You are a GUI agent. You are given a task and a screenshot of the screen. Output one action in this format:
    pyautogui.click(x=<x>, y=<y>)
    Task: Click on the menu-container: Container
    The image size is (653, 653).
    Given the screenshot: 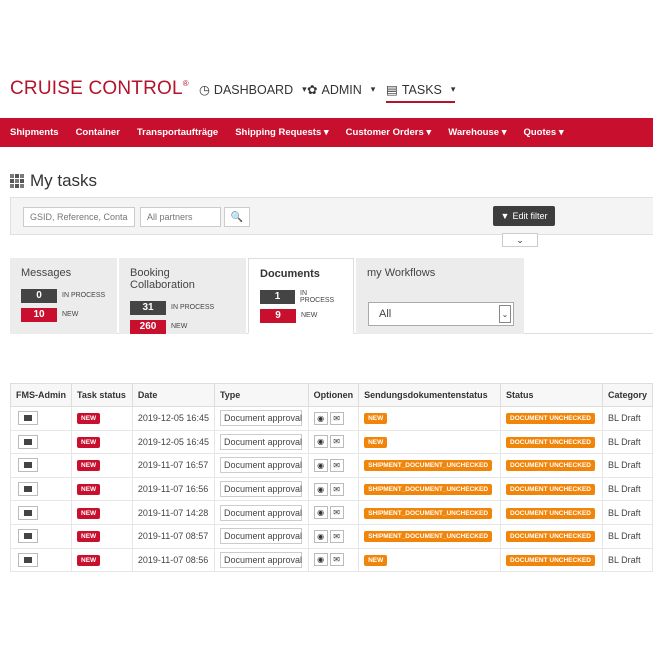 What is the action you would take?
    pyautogui.click(x=98, y=132)
    